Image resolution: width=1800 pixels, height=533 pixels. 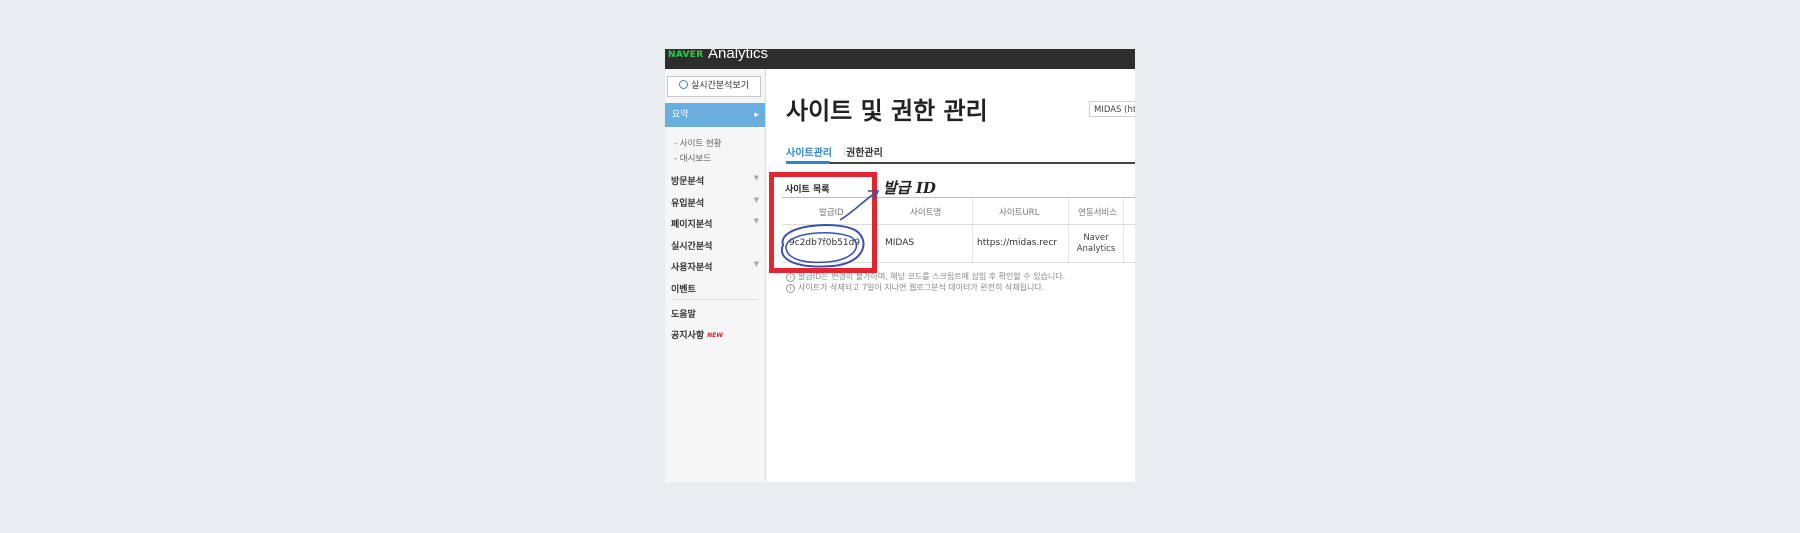 What do you see at coordinates (715, 266) in the screenshot?
I see `sidebar-item-user-analysis: 사용자분석 ▼` at bounding box center [715, 266].